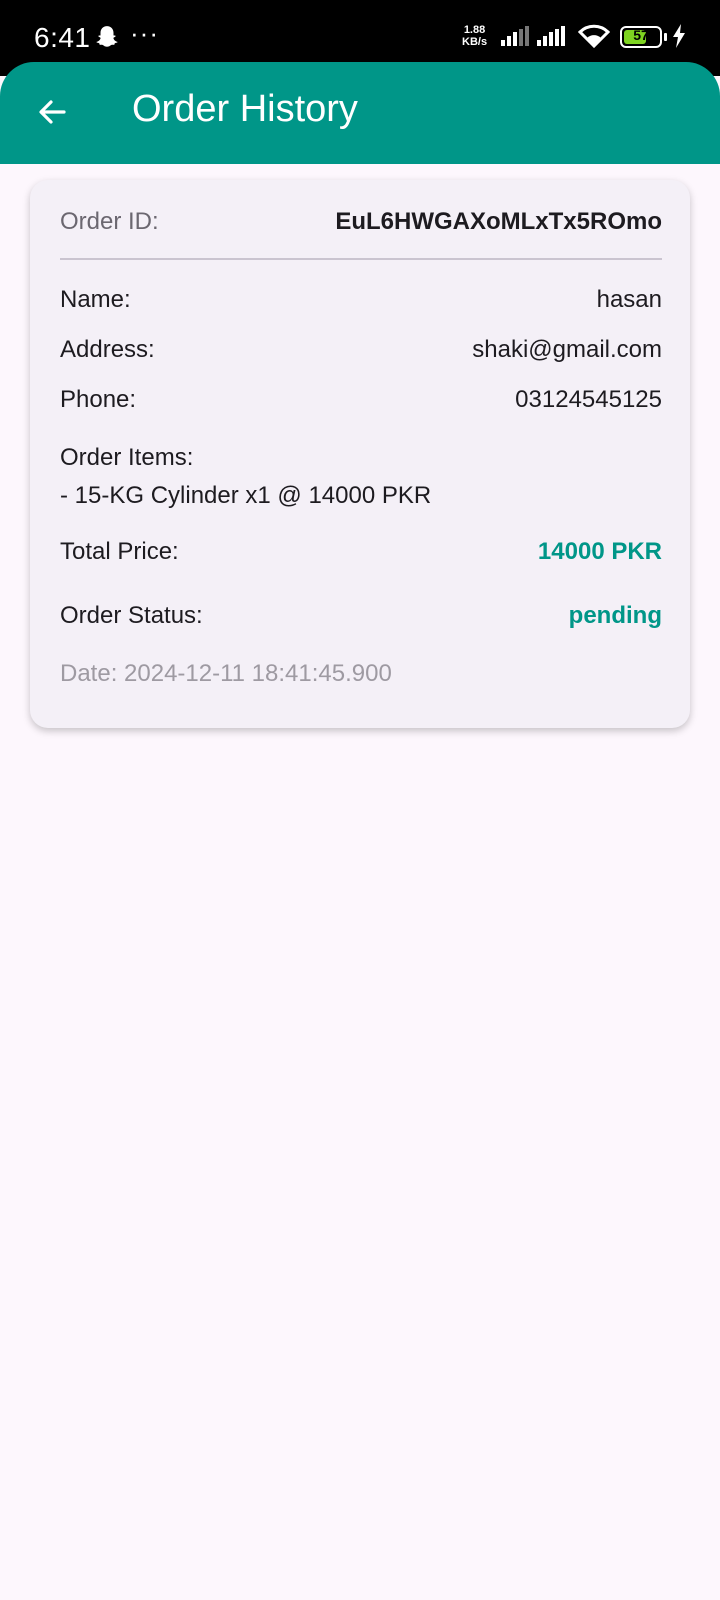 The width and height of the screenshot is (720, 1600). What do you see at coordinates (107, 36) in the screenshot?
I see `snapchat-ghost-icon` at bounding box center [107, 36].